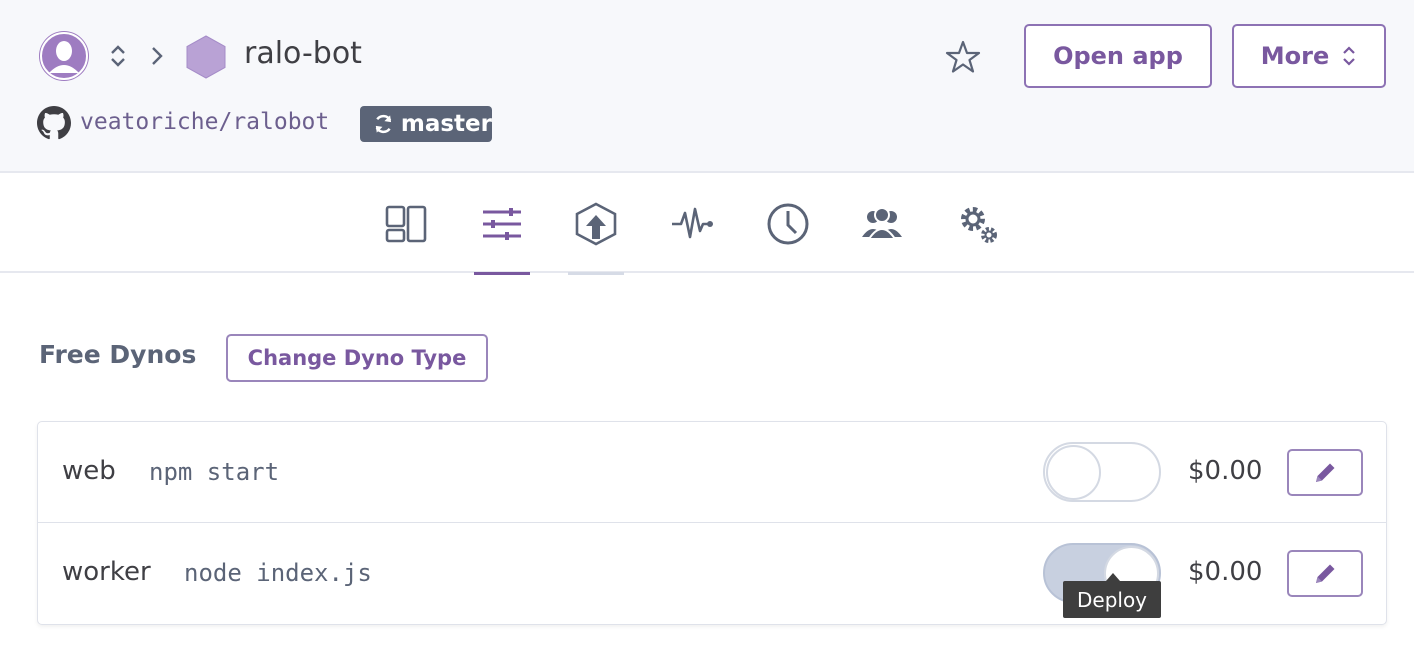  I want to click on repo-link: veatoriche/ralobot, so click(204, 122).